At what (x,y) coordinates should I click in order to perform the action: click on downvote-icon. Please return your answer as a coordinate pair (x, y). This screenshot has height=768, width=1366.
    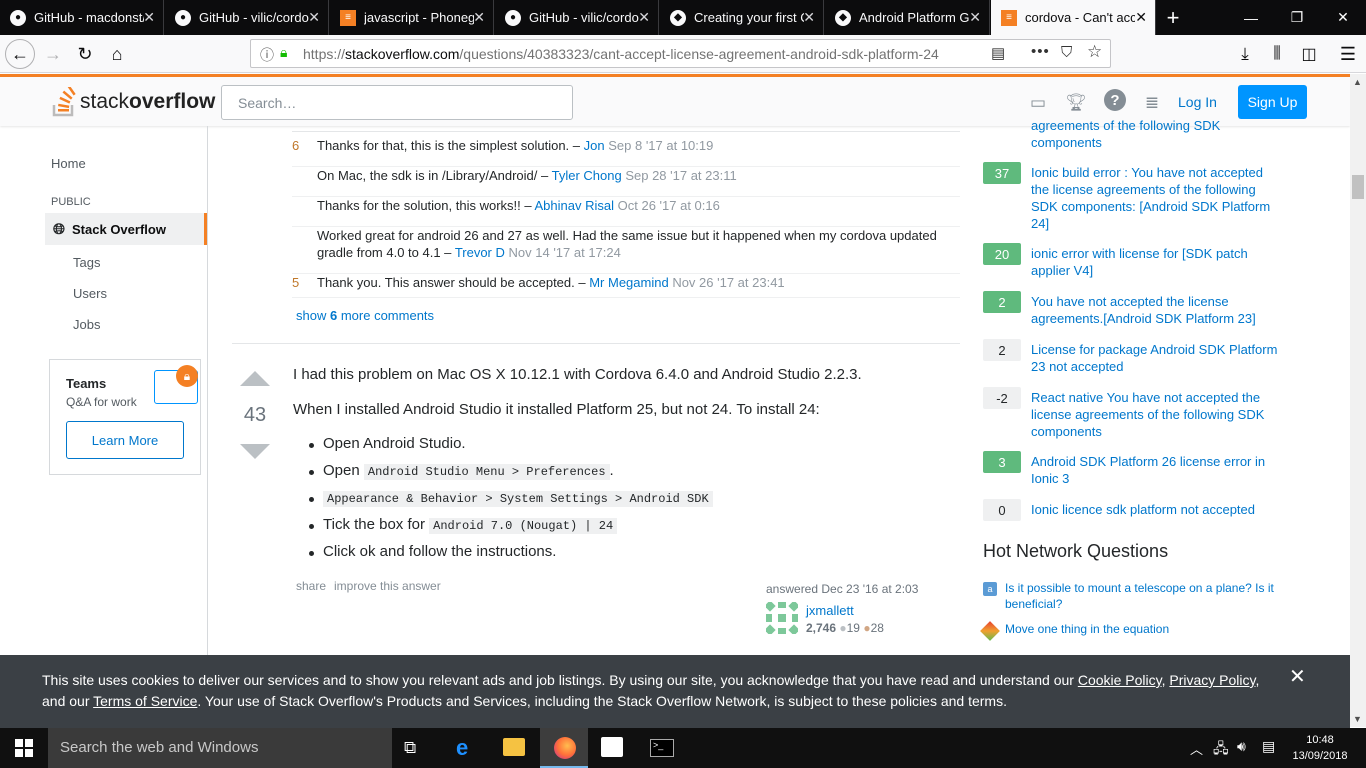
    Looking at the image, I should click on (255, 451).